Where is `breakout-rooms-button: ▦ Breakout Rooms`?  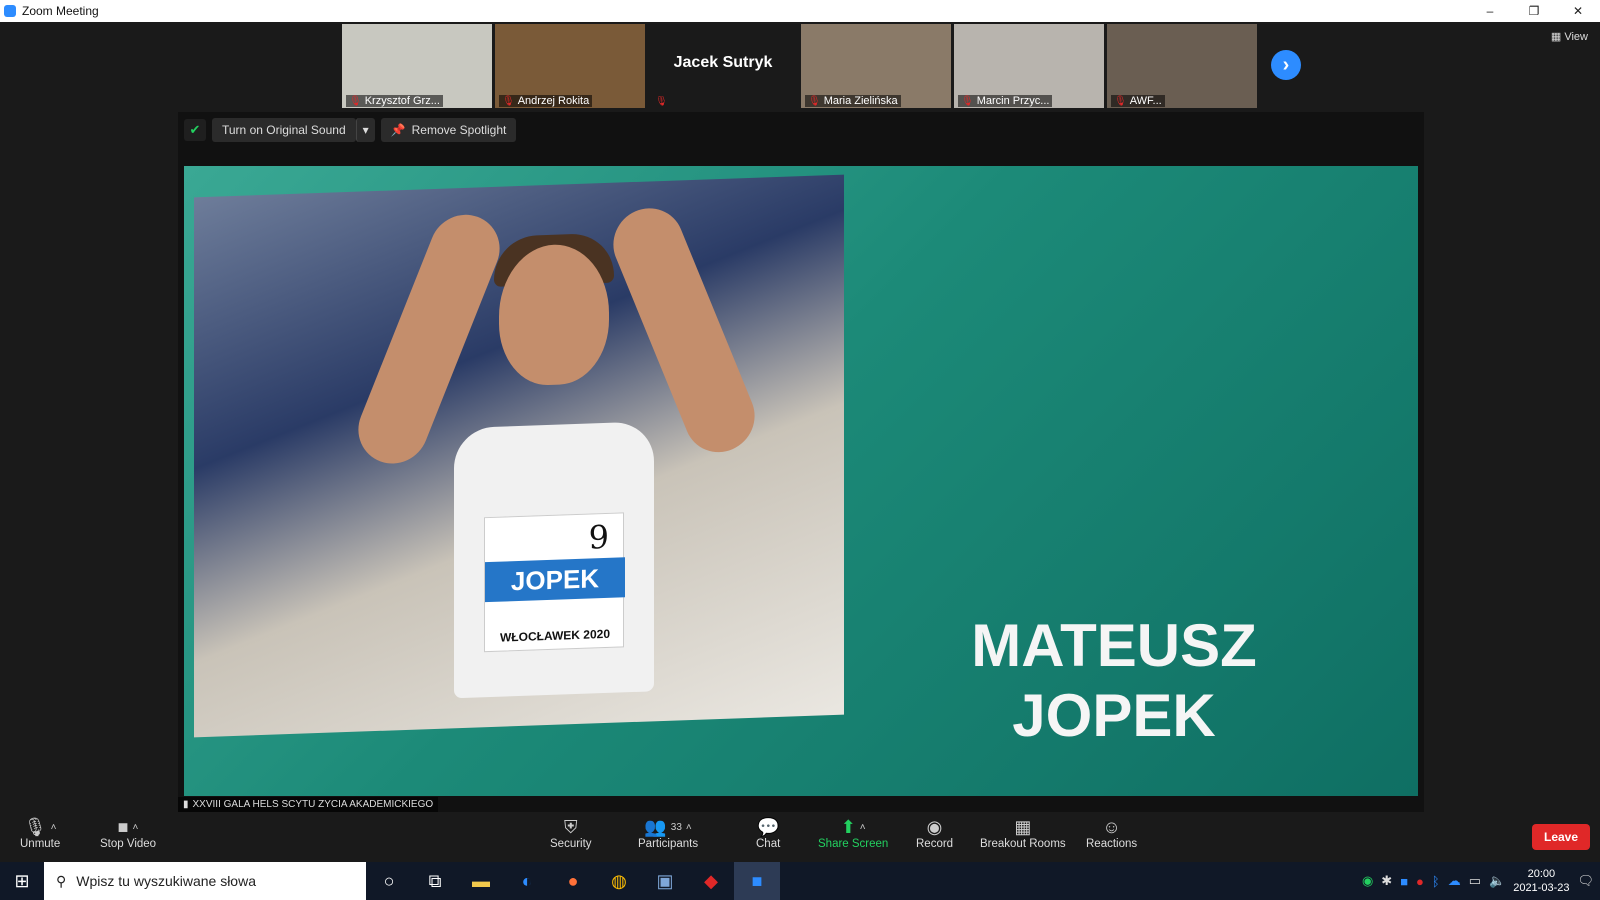
breakout-rooms-button: ▦ Breakout Rooms is located at coordinates (1023, 833).